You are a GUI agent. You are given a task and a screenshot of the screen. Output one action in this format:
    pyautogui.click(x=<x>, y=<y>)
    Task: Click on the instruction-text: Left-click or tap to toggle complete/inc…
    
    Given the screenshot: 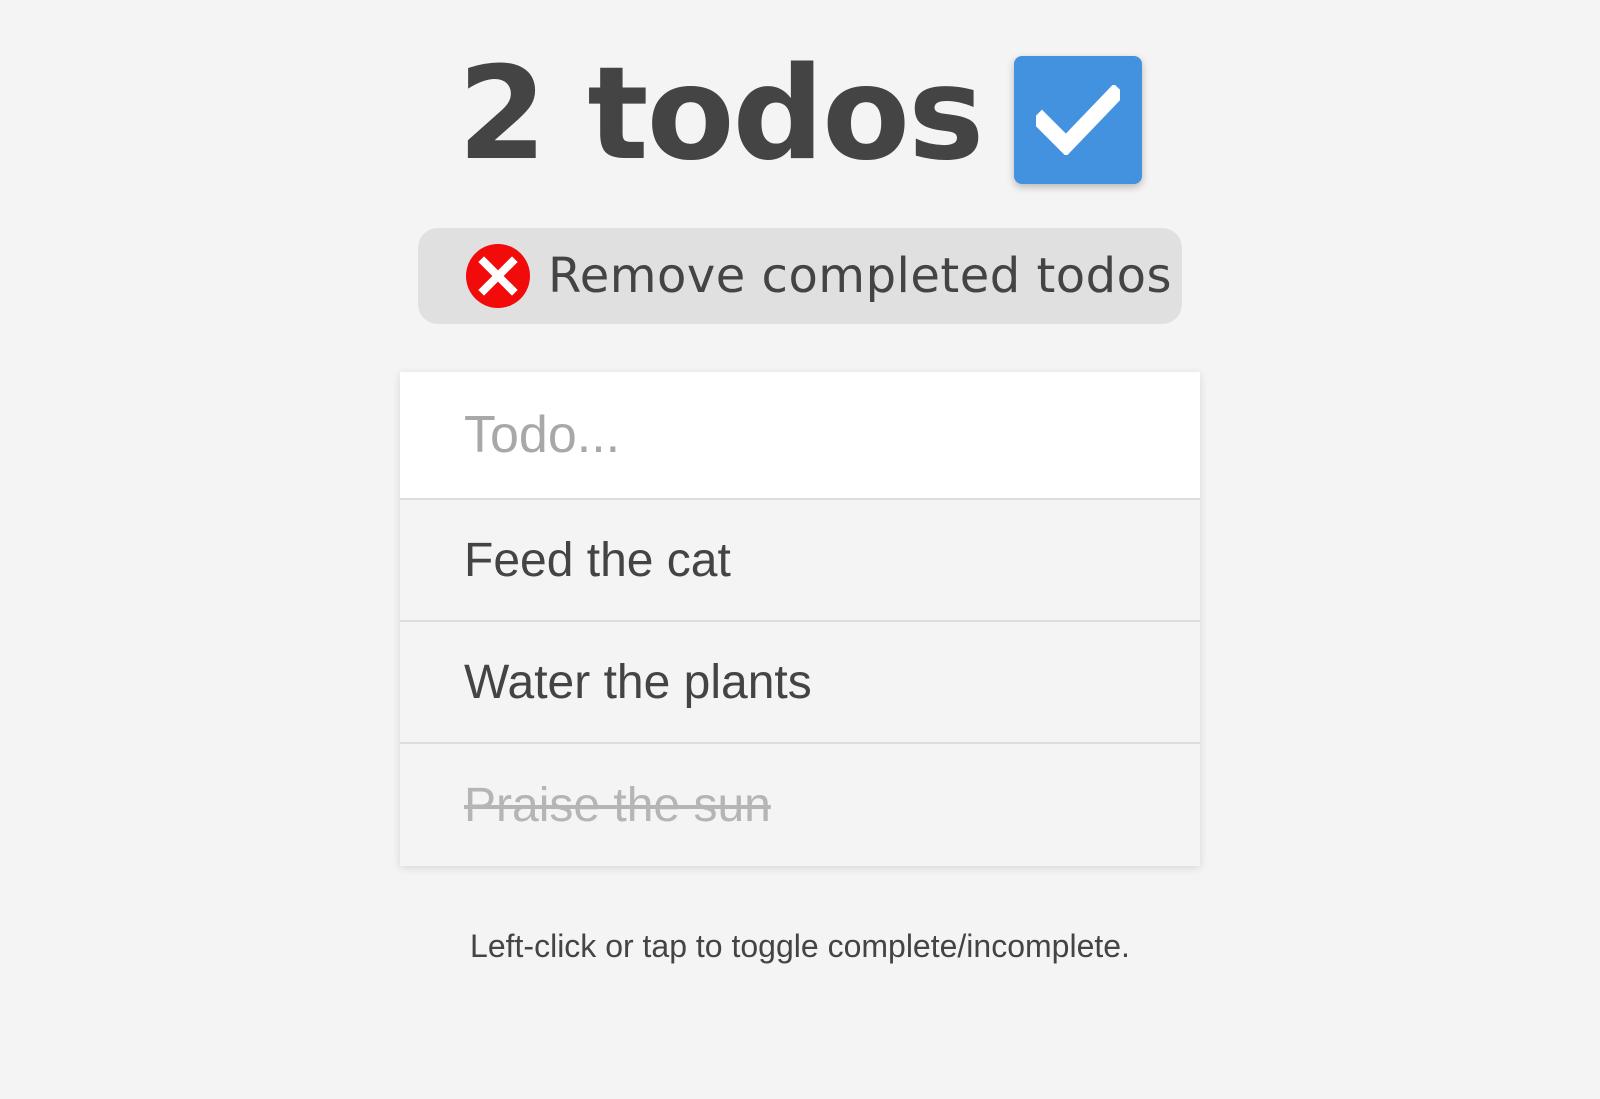 What is the action you would take?
    pyautogui.click(x=800, y=946)
    